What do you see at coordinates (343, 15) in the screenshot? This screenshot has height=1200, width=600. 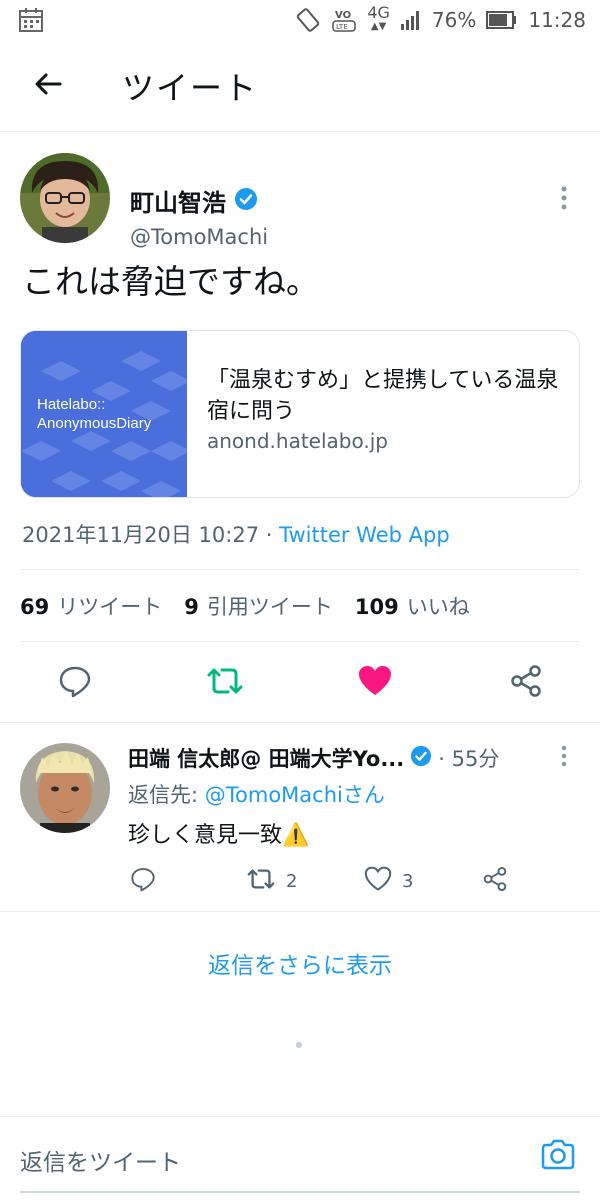 I see `svg-text: VO` at bounding box center [343, 15].